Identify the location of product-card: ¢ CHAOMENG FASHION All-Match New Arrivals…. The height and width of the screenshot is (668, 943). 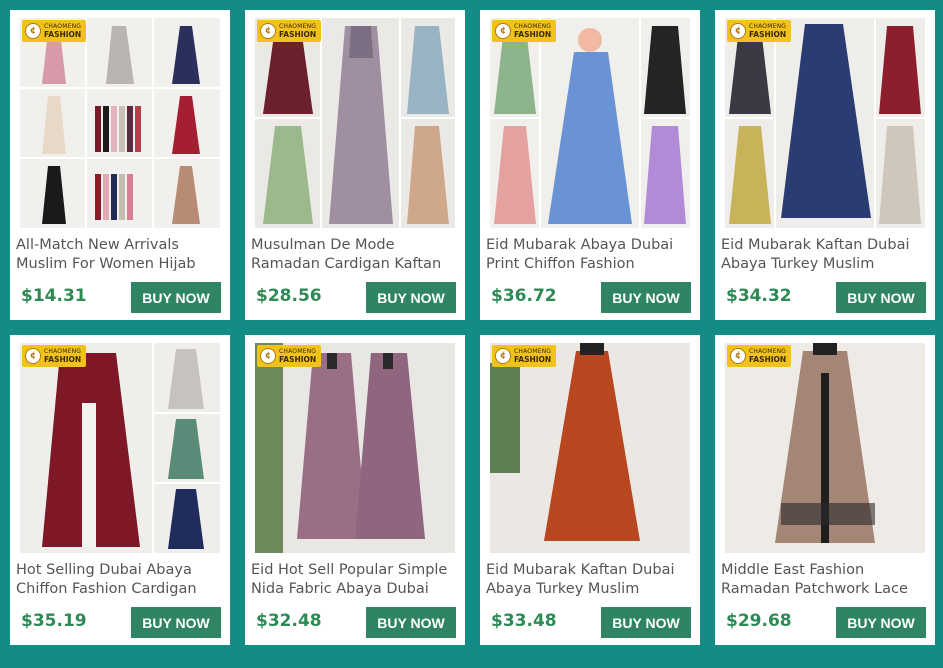
(120, 165).